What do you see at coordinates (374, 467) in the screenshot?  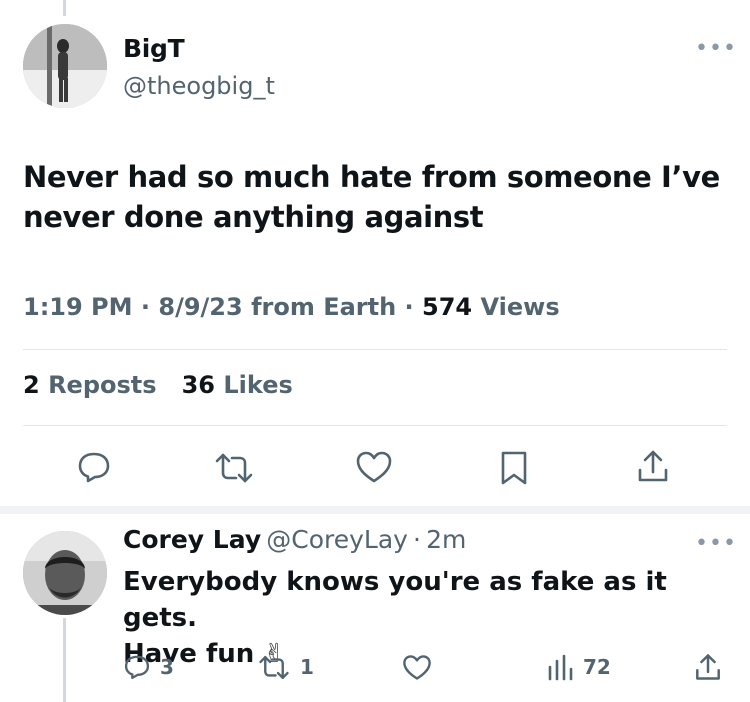 I see `heart-icon` at bounding box center [374, 467].